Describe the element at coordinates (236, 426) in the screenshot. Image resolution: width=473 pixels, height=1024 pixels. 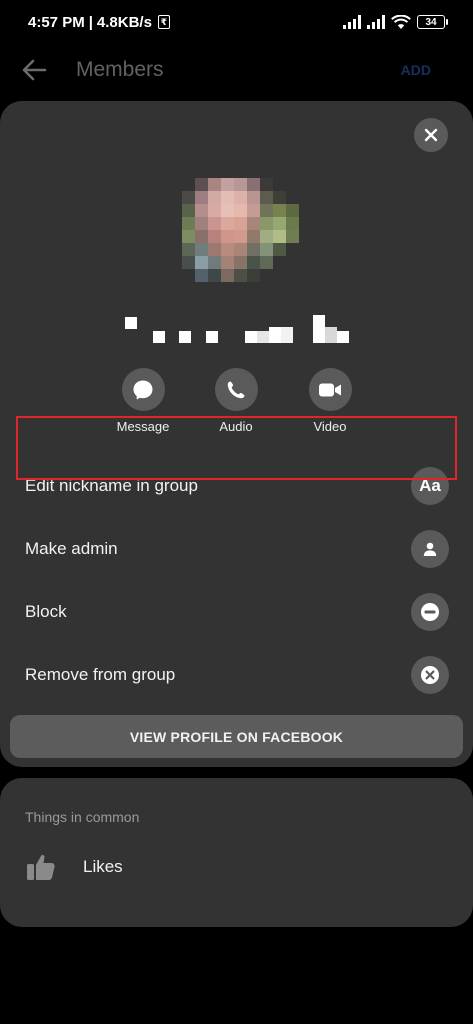
I see `audio-label: Audio` at that location.